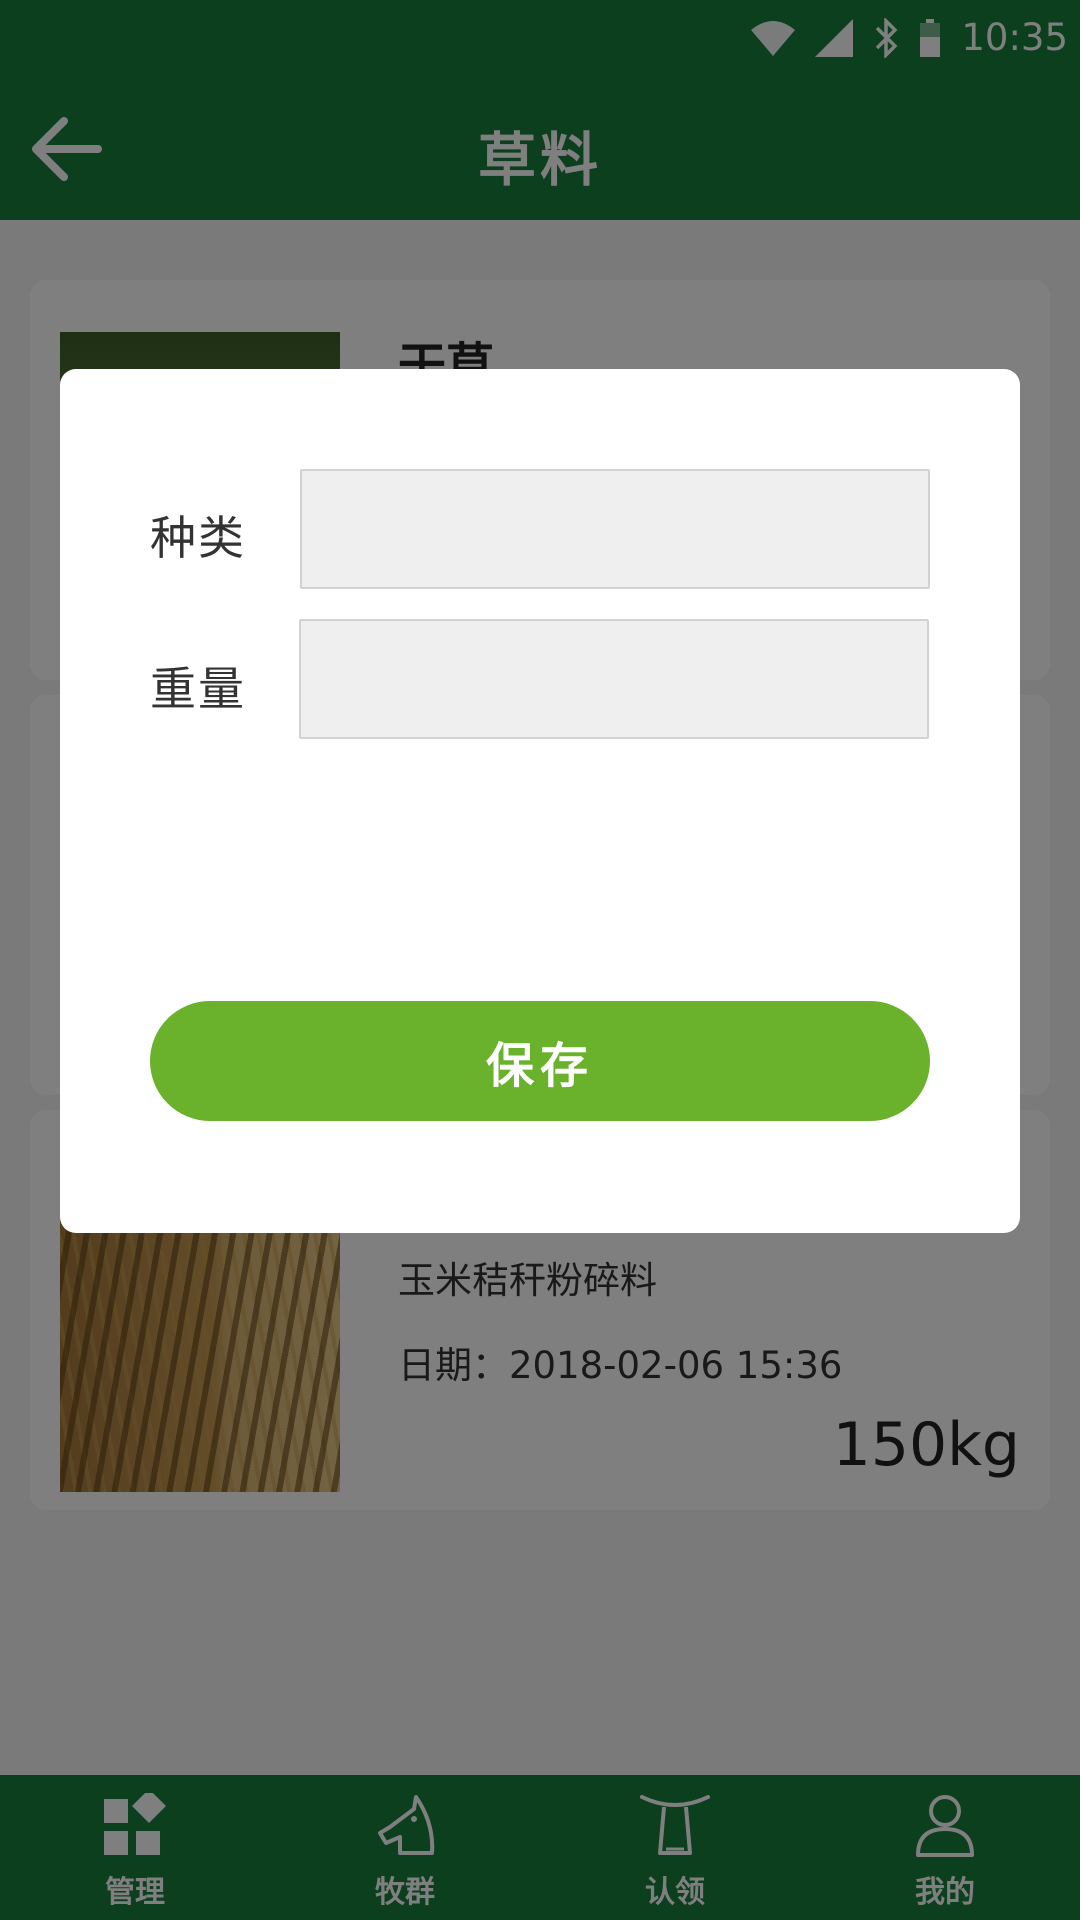 The width and height of the screenshot is (1080, 1920). Describe the element at coordinates (615, 529) in the screenshot. I see `type-input` at that location.